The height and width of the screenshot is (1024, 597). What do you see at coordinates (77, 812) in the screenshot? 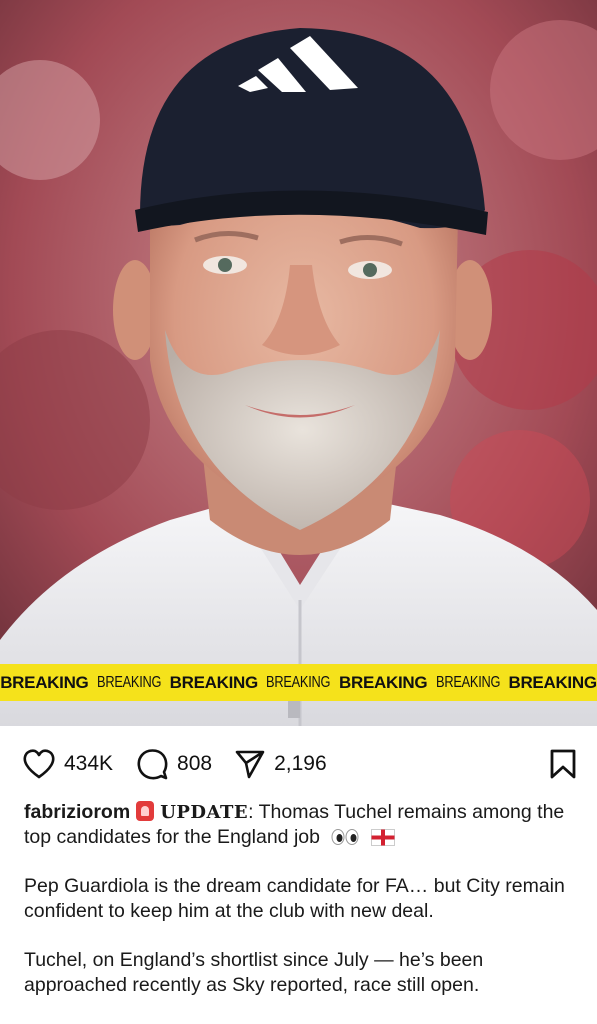
I see `username-link: fabriziorom` at bounding box center [77, 812].